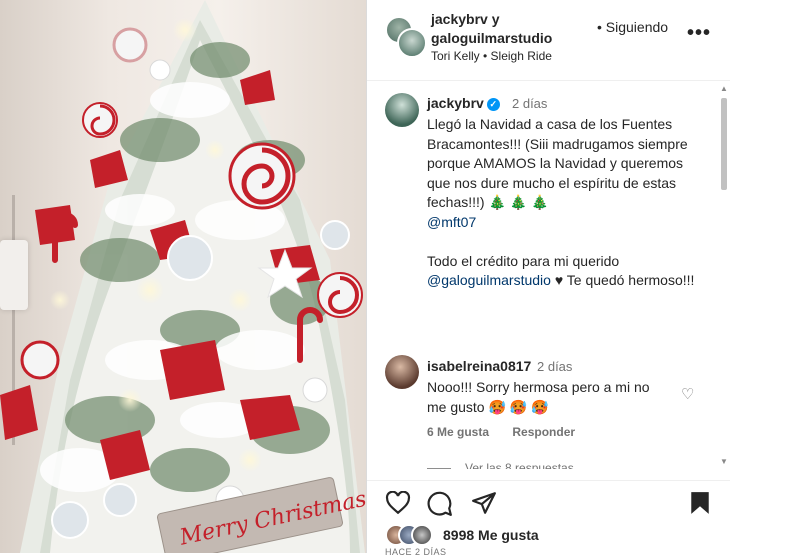  I want to click on collab-usernames: jackybrv y galoguilmarstudio, so click(491, 29).